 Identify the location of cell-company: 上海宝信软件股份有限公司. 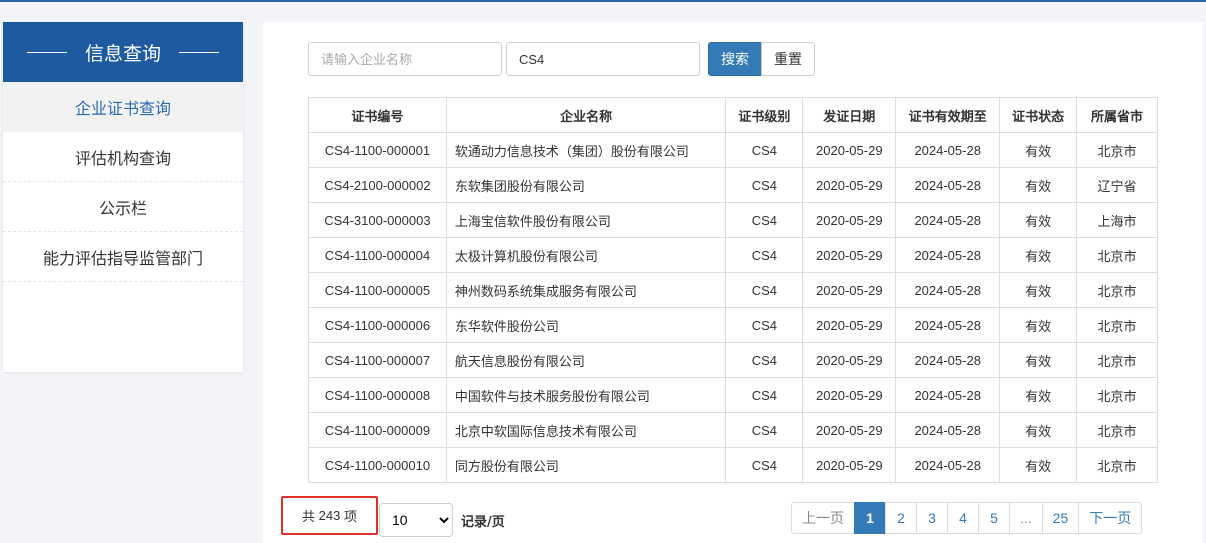
(586, 220).